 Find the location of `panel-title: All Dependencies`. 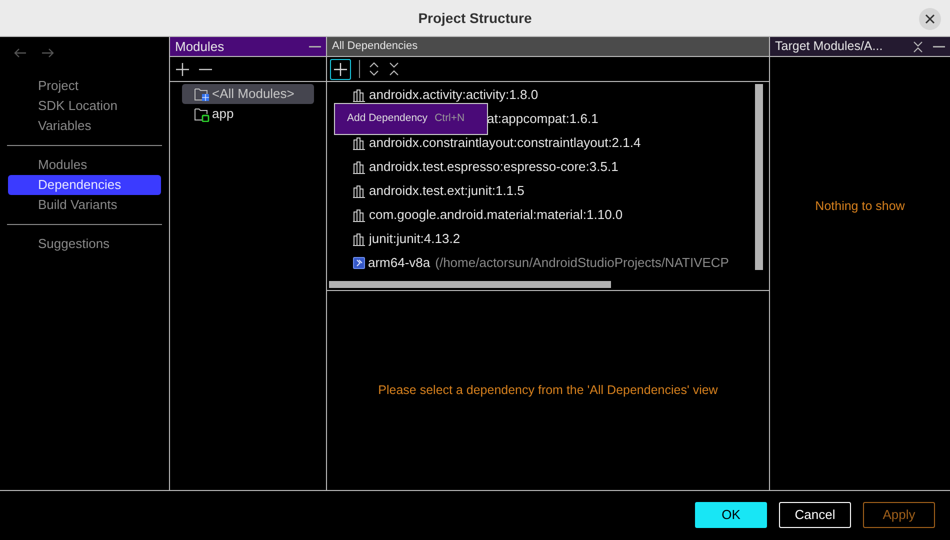

panel-title: All Dependencies is located at coordinates (375, 46).